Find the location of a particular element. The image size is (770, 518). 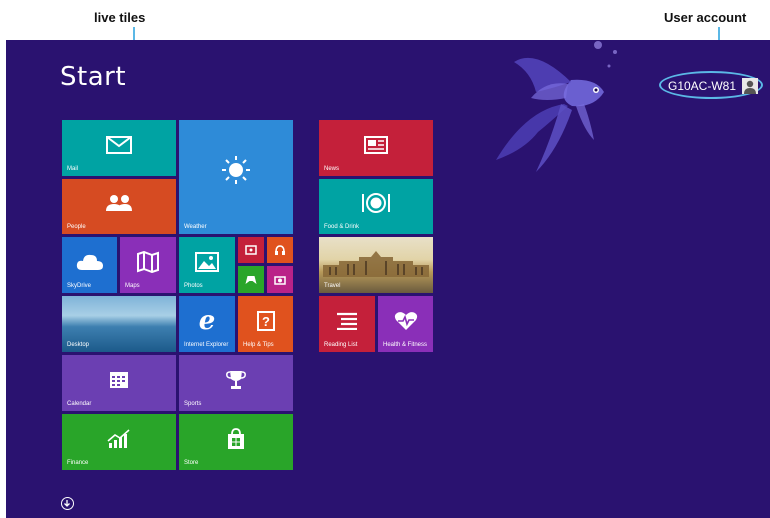

heart-pulse-icon is located at coordinates (405, 320).